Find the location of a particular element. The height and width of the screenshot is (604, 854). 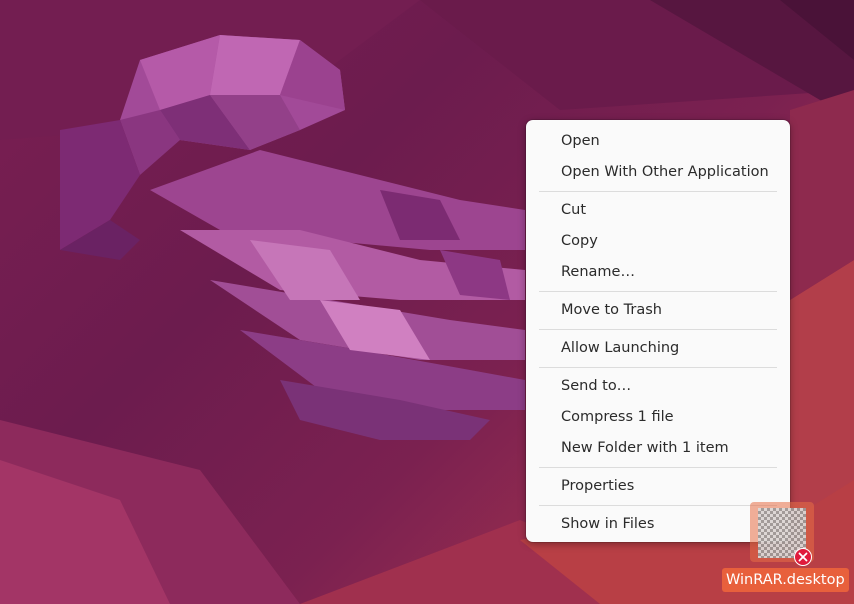

error-badge-icon is located at coordinates (803, 557).